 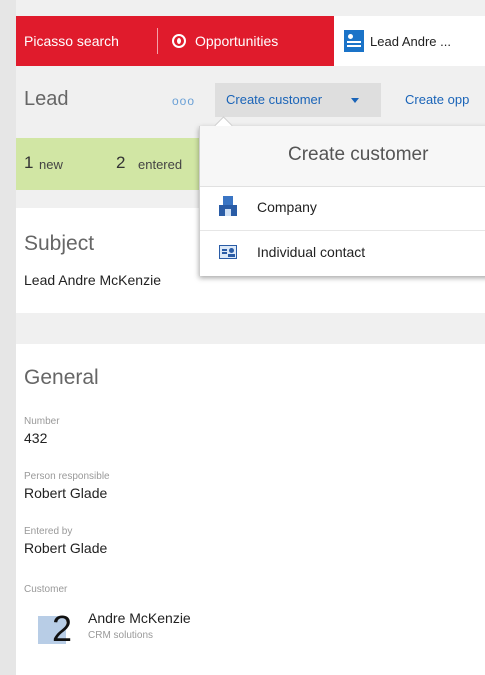 I want to click on opportunities-icon, so click(x=179, y=41).